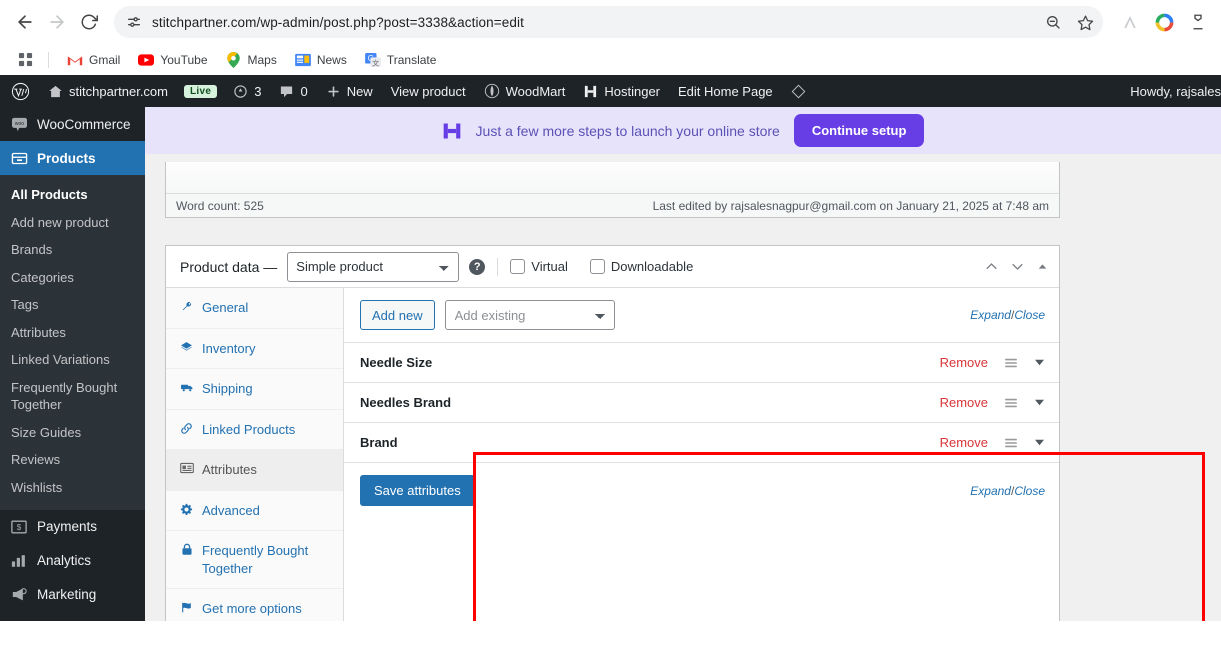 The image size is (1221, 646). What do you see at coordinates (333, 91) in the screenshot?
I see `plus-icon` at bounding box center [333, 91].